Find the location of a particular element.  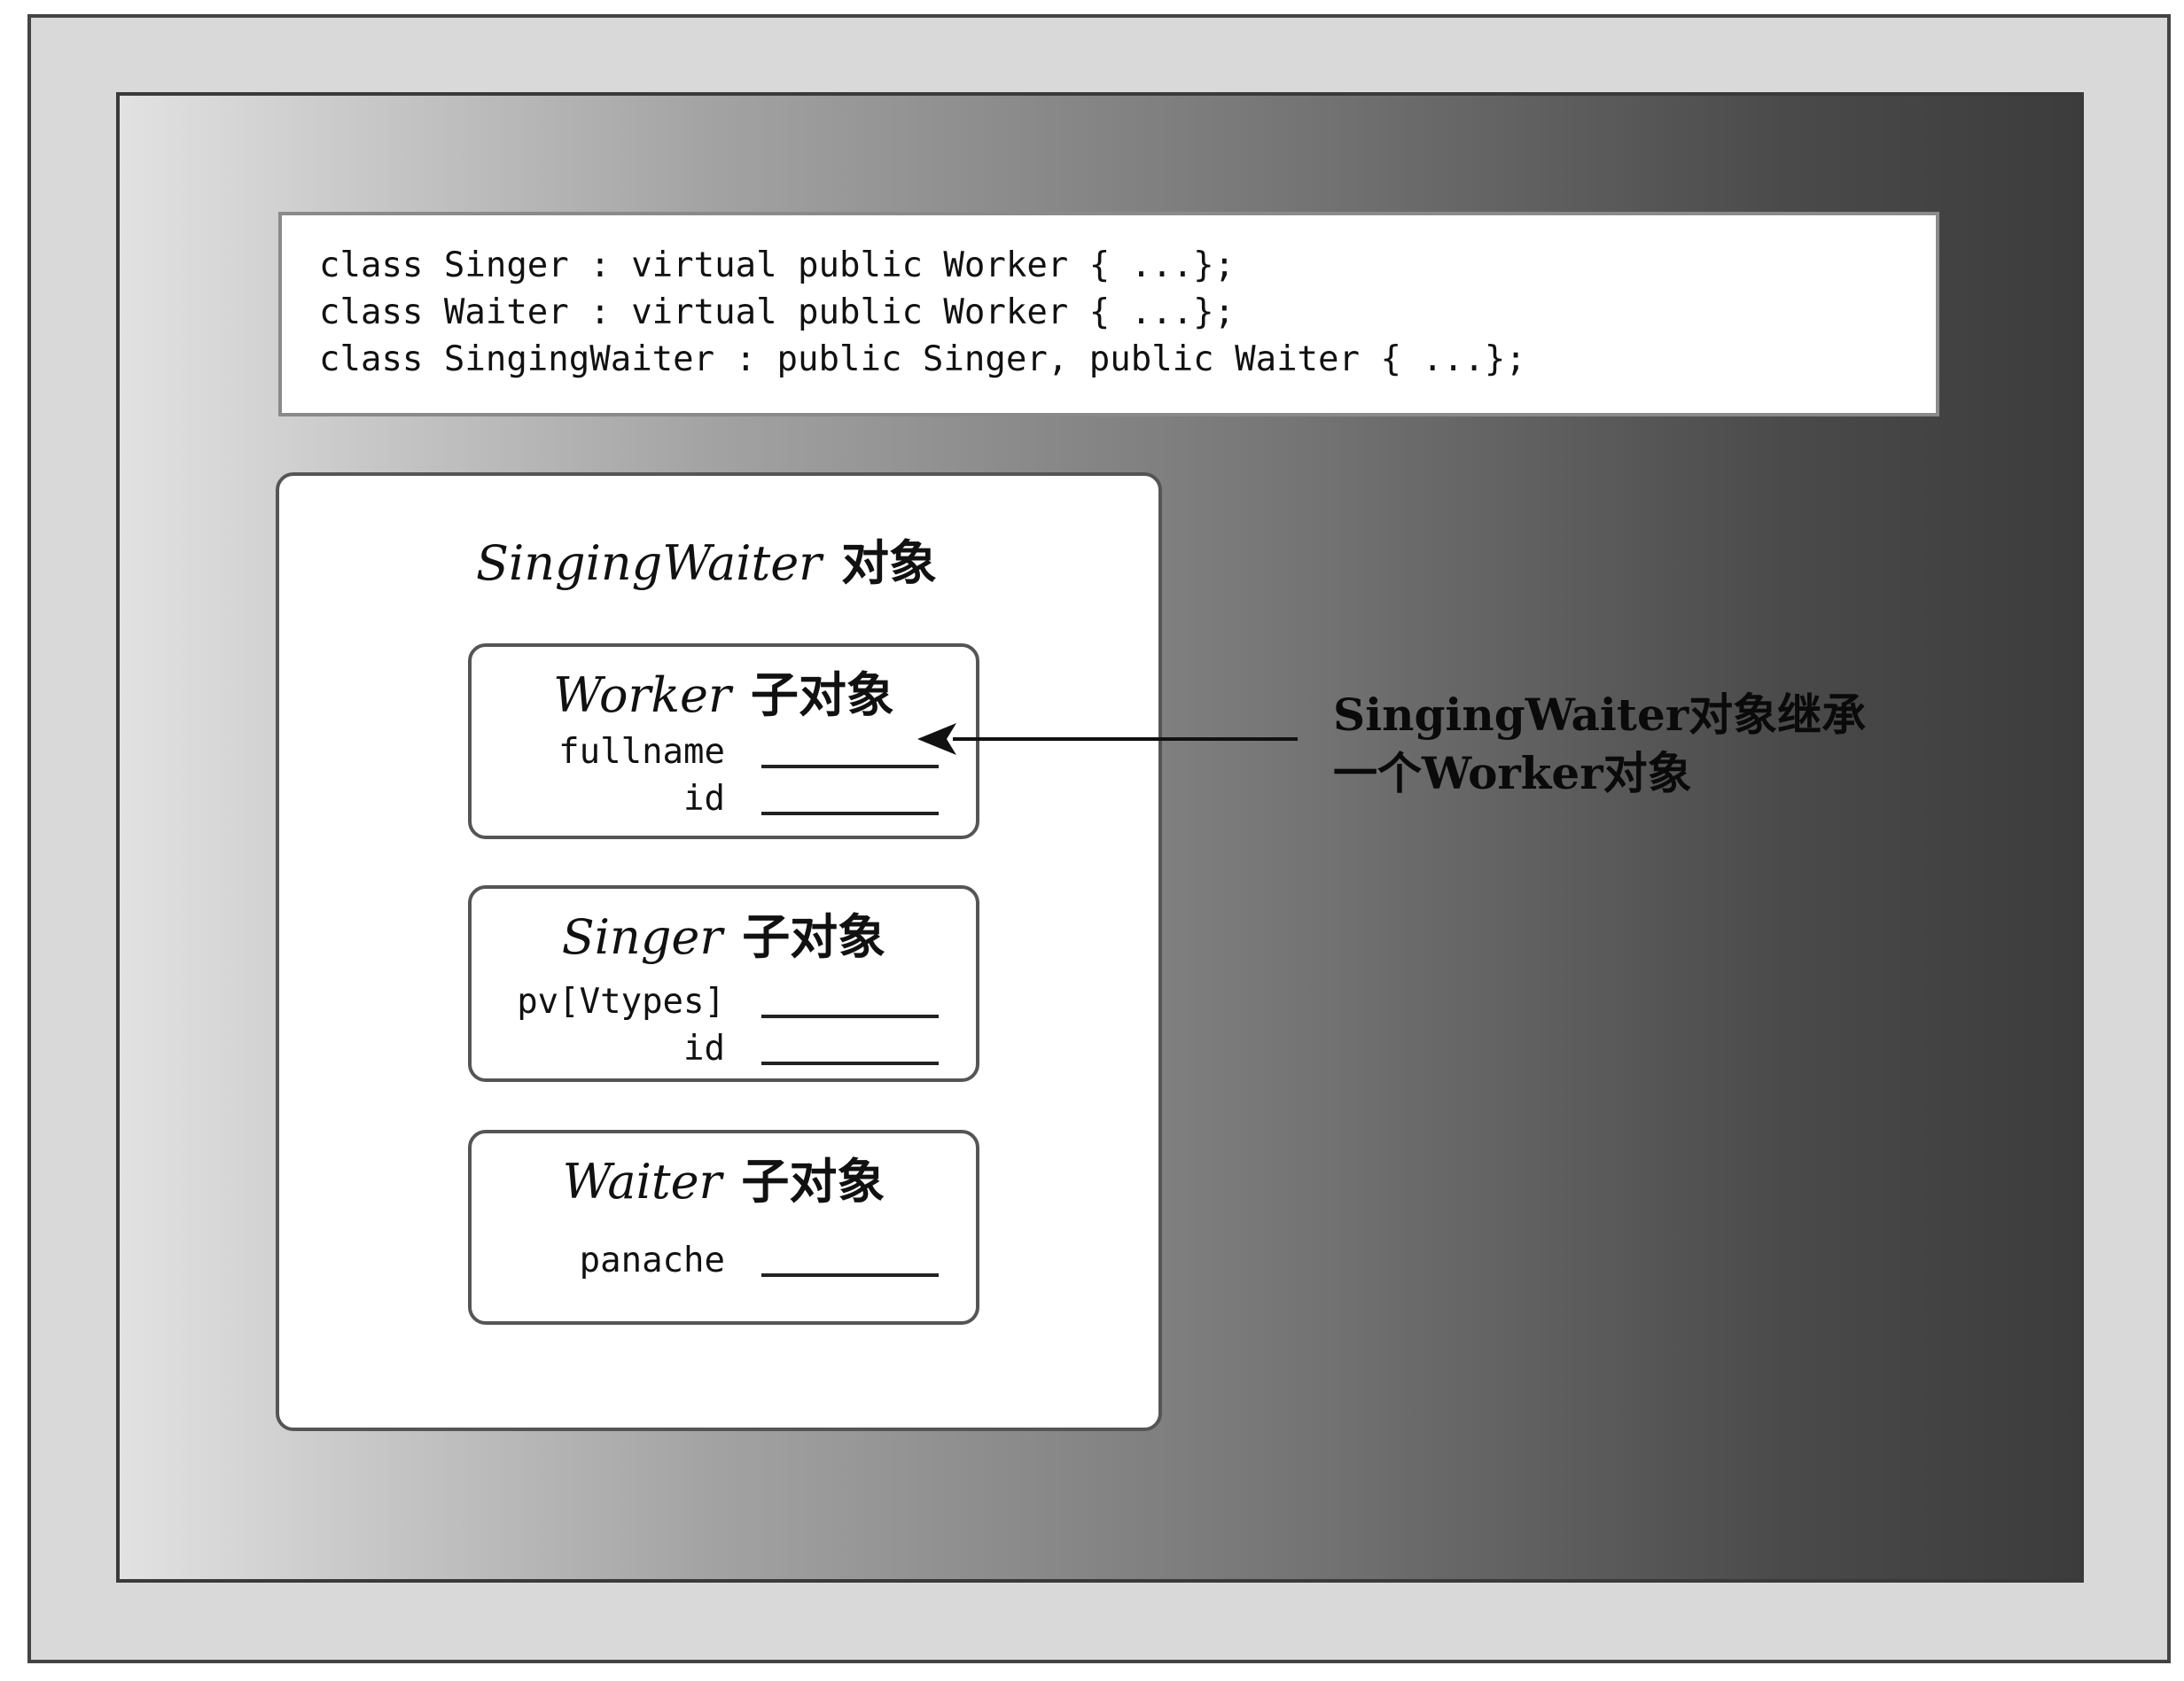

waiter-subobject-box: Waiter 子对象 panache is located at coordinates (723, 1228).